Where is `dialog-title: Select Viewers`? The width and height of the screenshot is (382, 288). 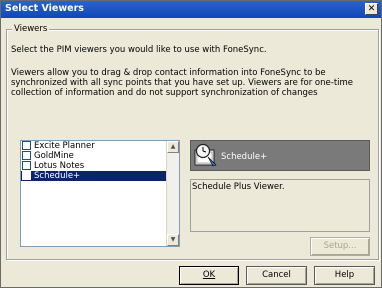
dialog-title: Select Viewers is located at coordinates (44, 8).